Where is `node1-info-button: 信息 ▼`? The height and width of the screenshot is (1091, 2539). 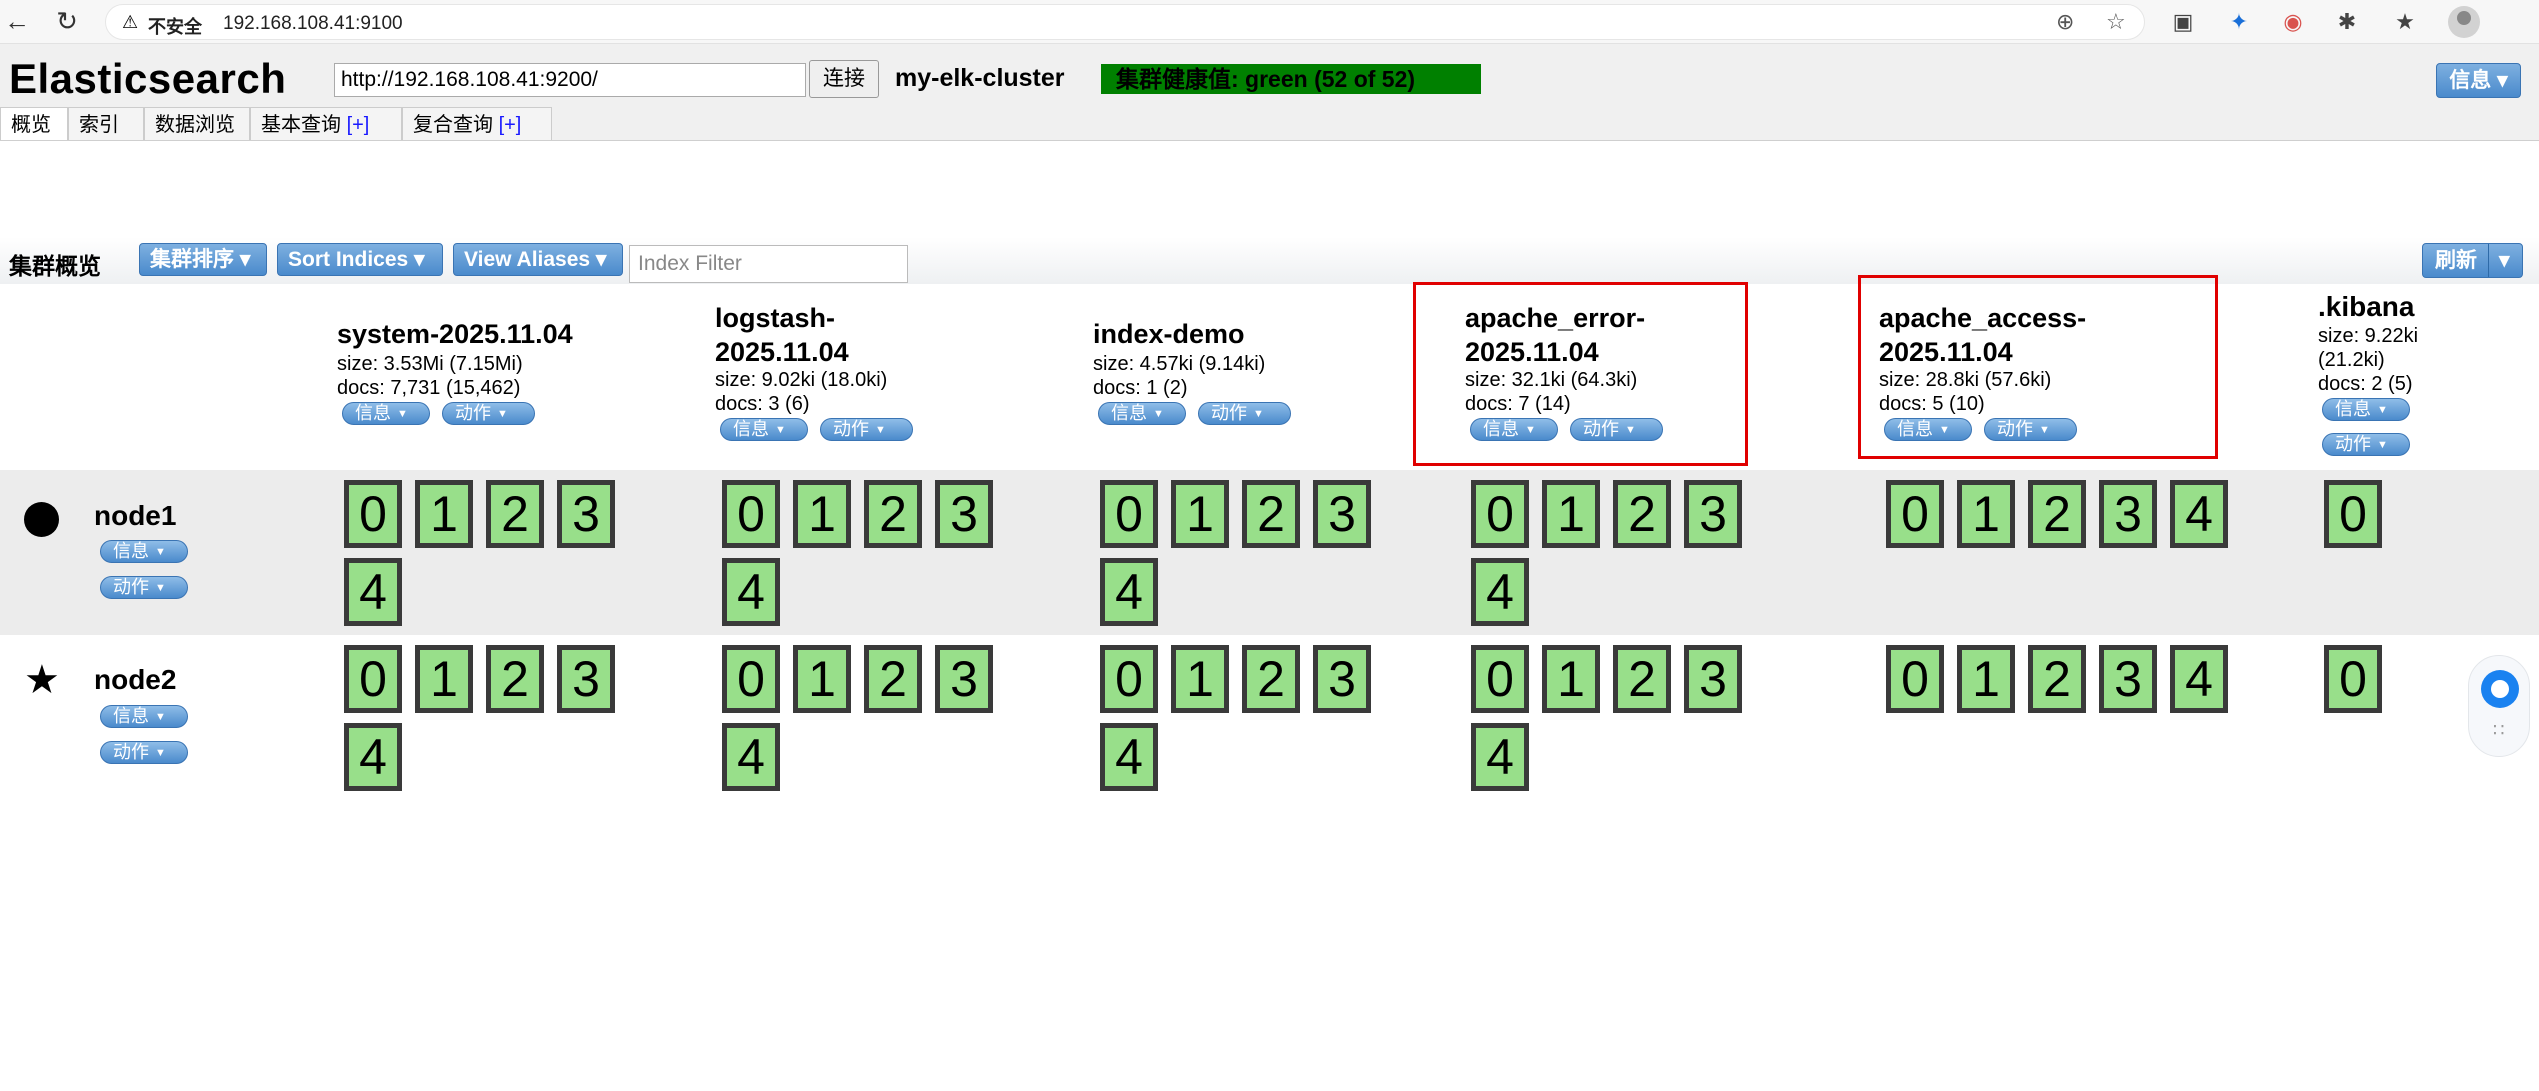 node1-info-button: 信息 ▼ is located at coordinates (144, 551).